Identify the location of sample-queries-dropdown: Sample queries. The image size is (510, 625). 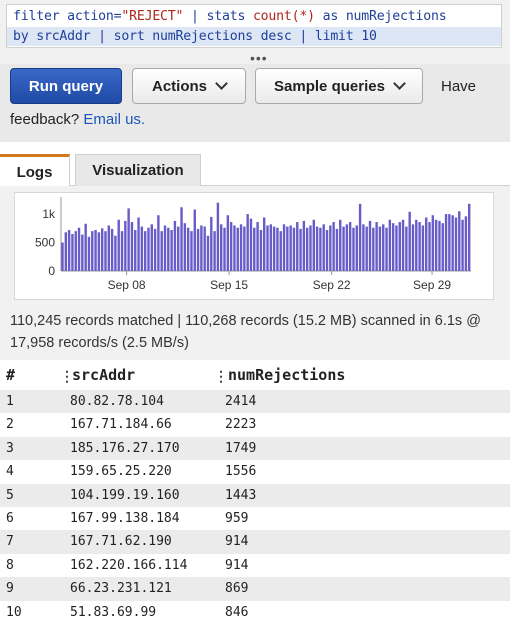
(339, 86).